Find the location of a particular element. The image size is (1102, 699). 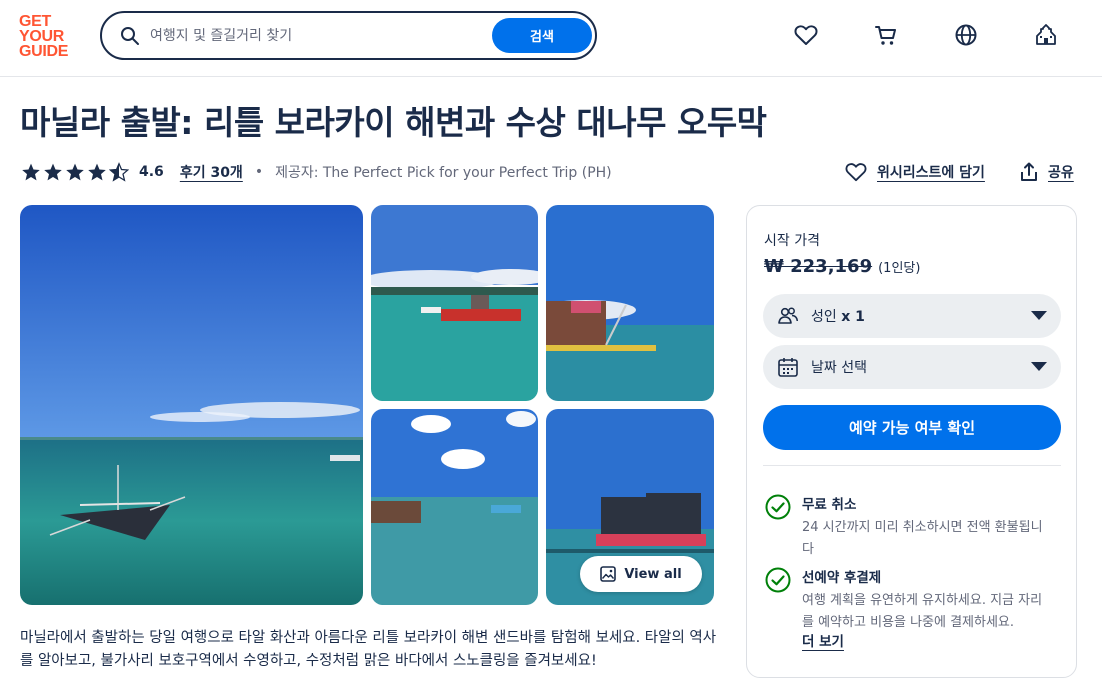

feature-title: 무료 취소 is located at coordinates (829, 505).